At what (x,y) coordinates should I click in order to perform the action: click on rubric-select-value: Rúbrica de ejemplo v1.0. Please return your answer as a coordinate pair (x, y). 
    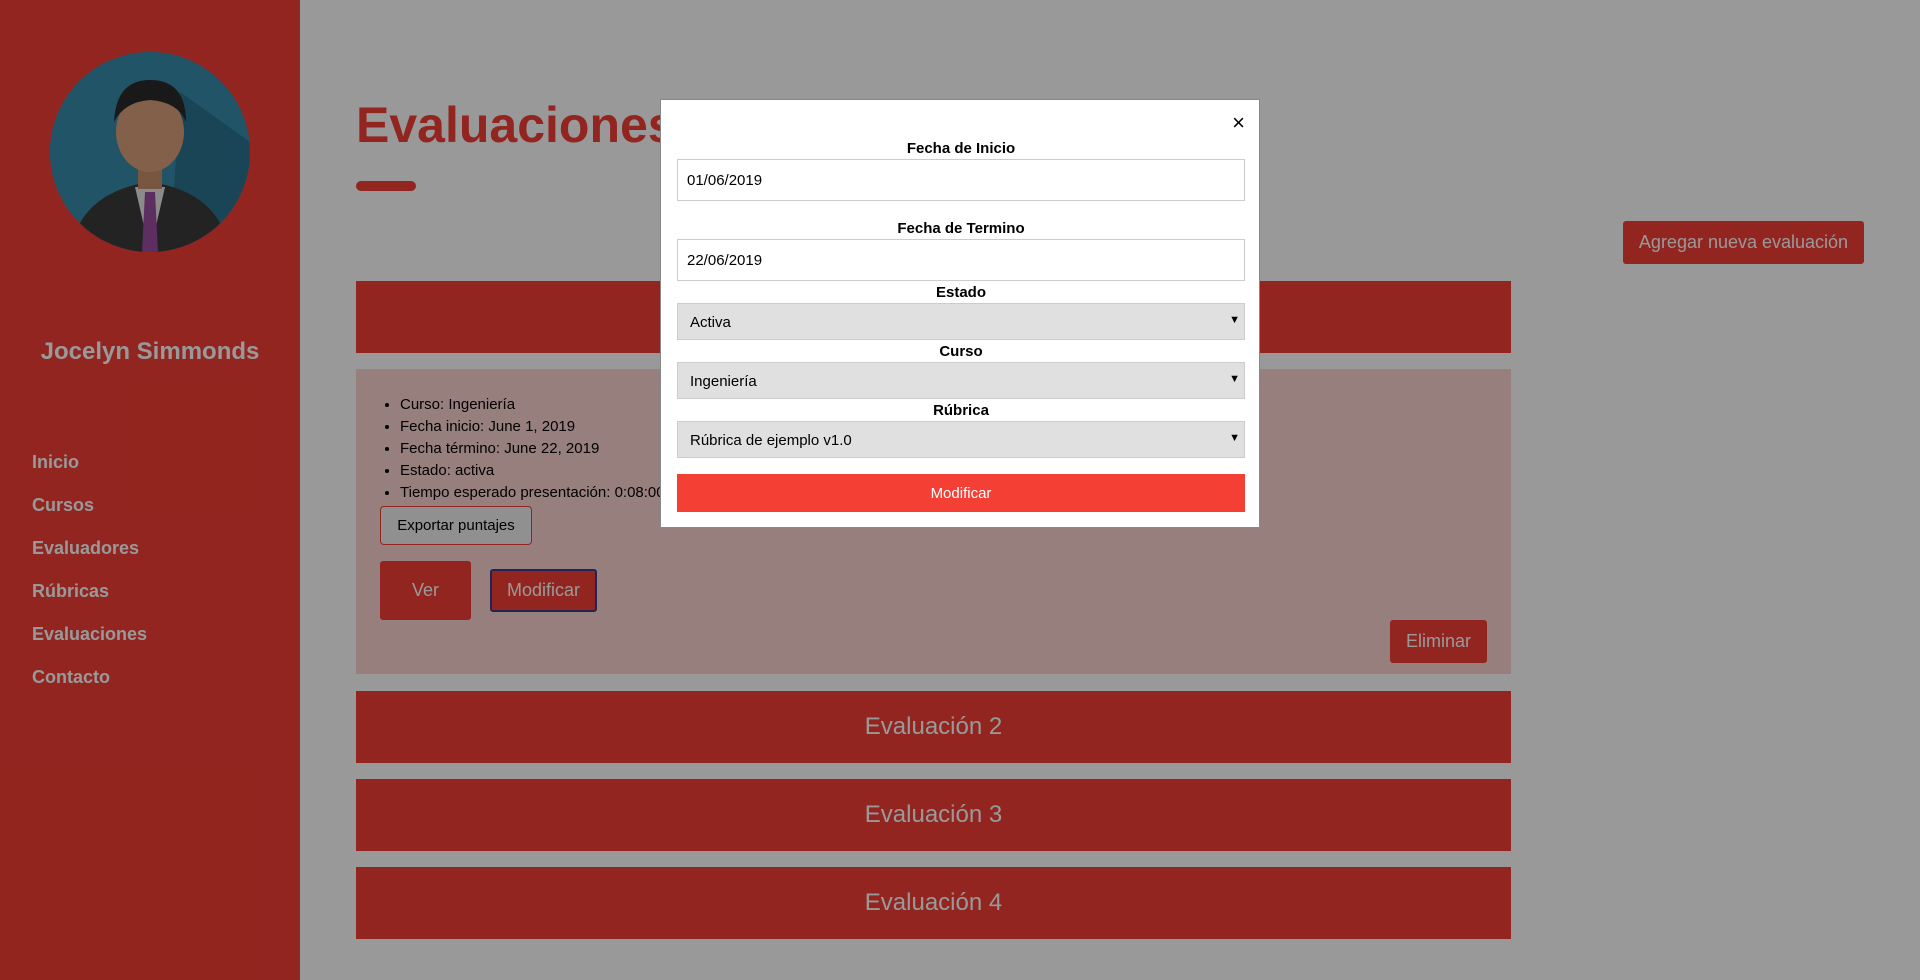
    Looking at the image, I should click on (771, 440).